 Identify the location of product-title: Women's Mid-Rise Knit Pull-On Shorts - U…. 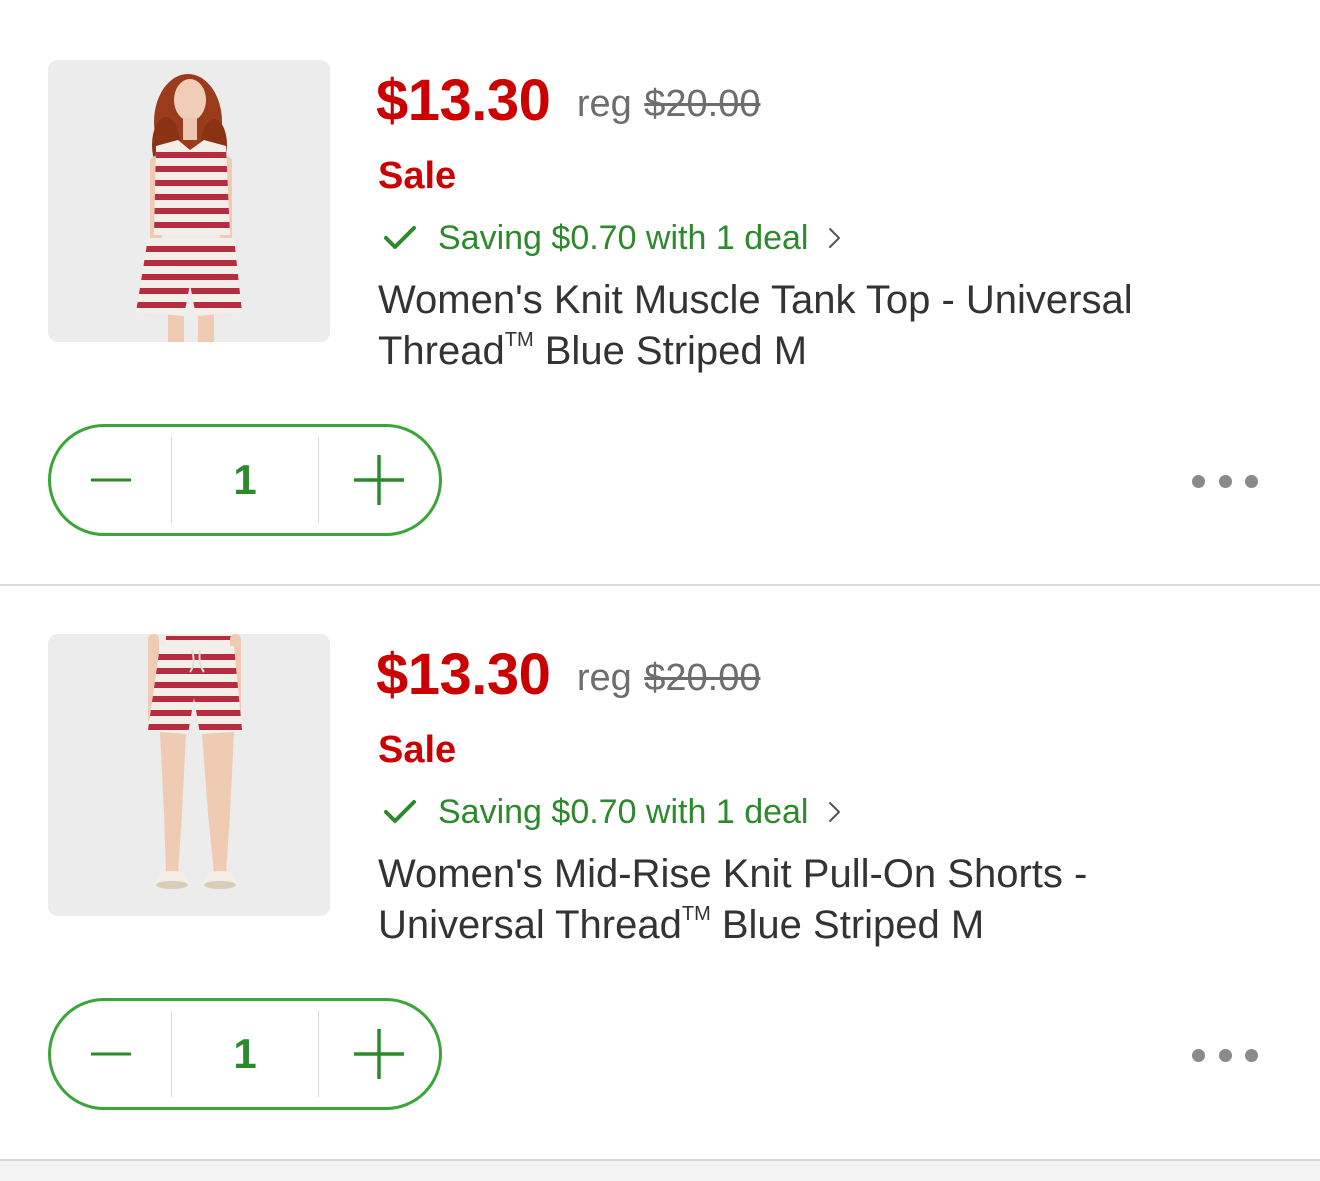
(808, 900).